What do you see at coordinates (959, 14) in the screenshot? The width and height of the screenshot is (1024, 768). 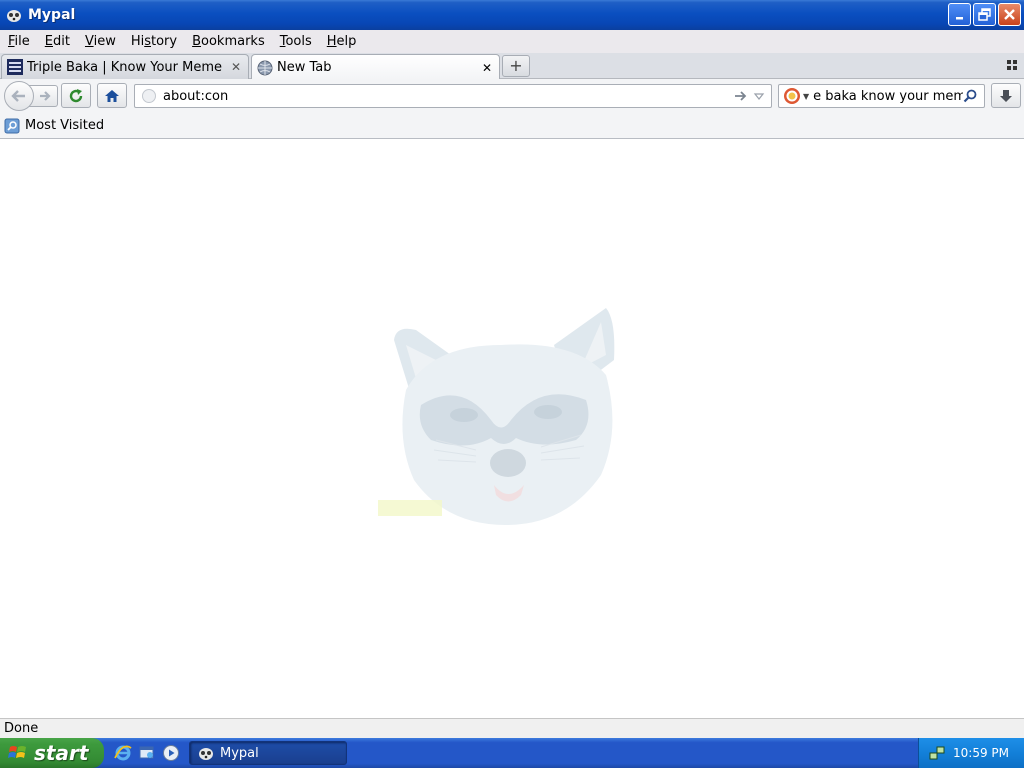 I see `minimize-button` at bounding box center [959, 14].